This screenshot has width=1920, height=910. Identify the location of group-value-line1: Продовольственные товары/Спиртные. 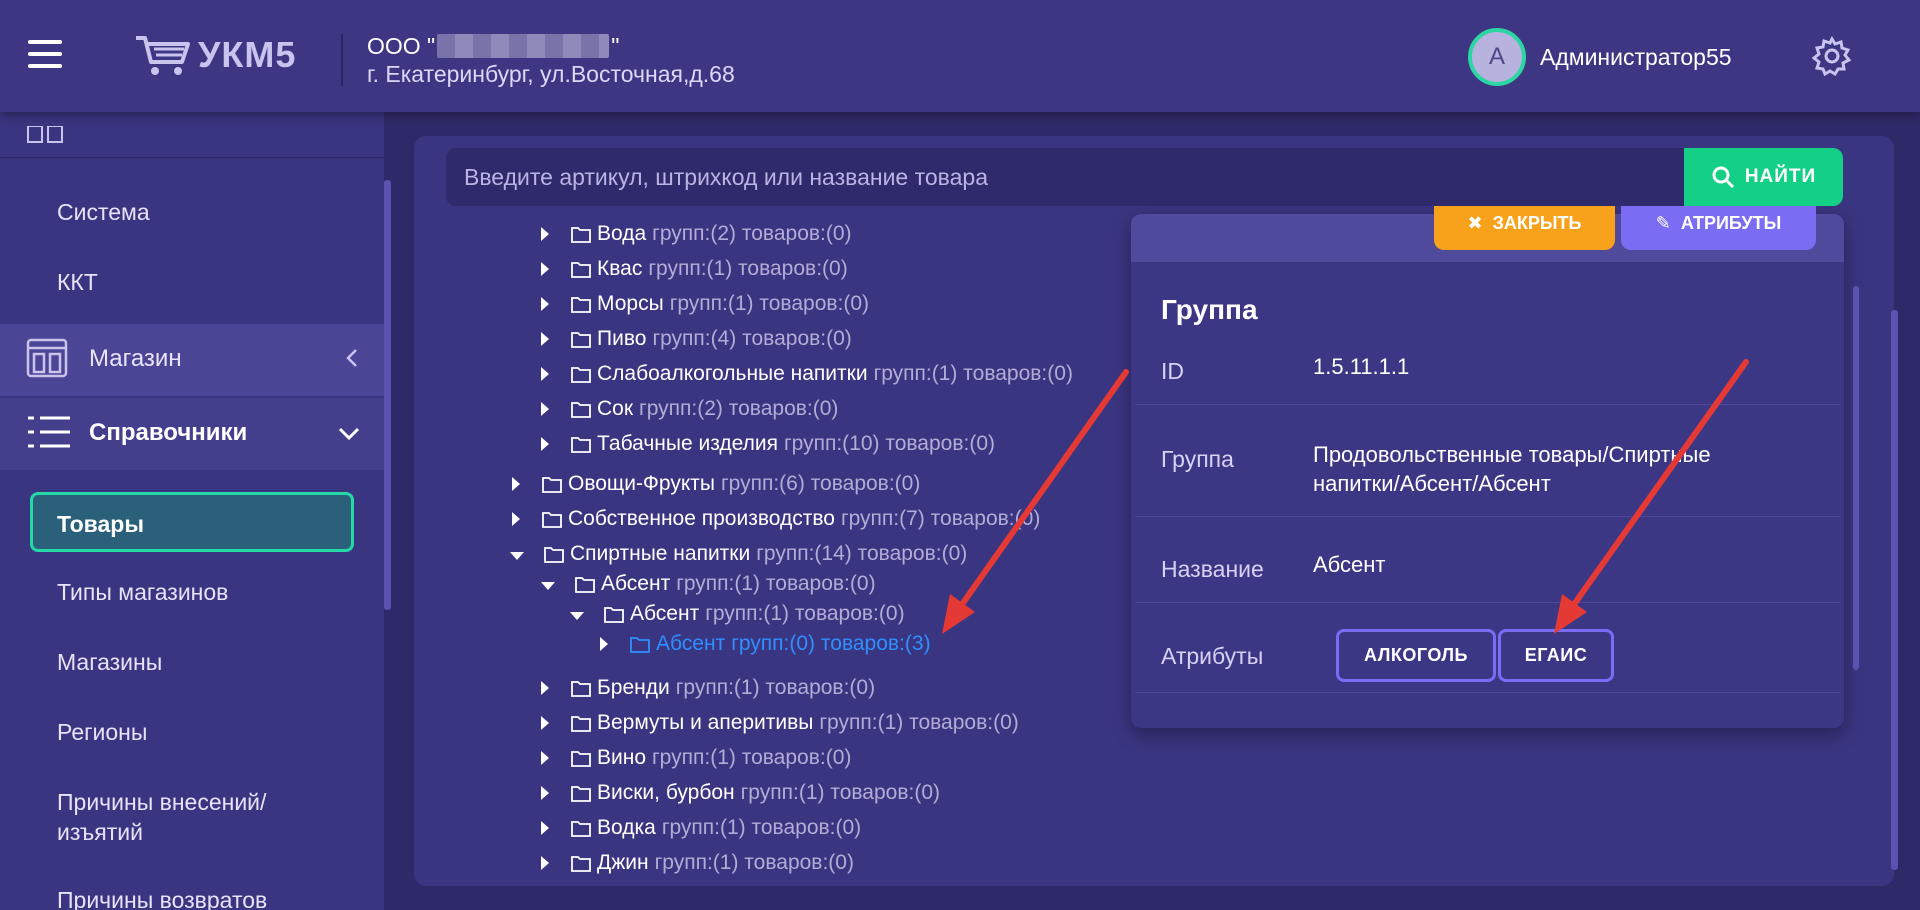
(1512, 454).